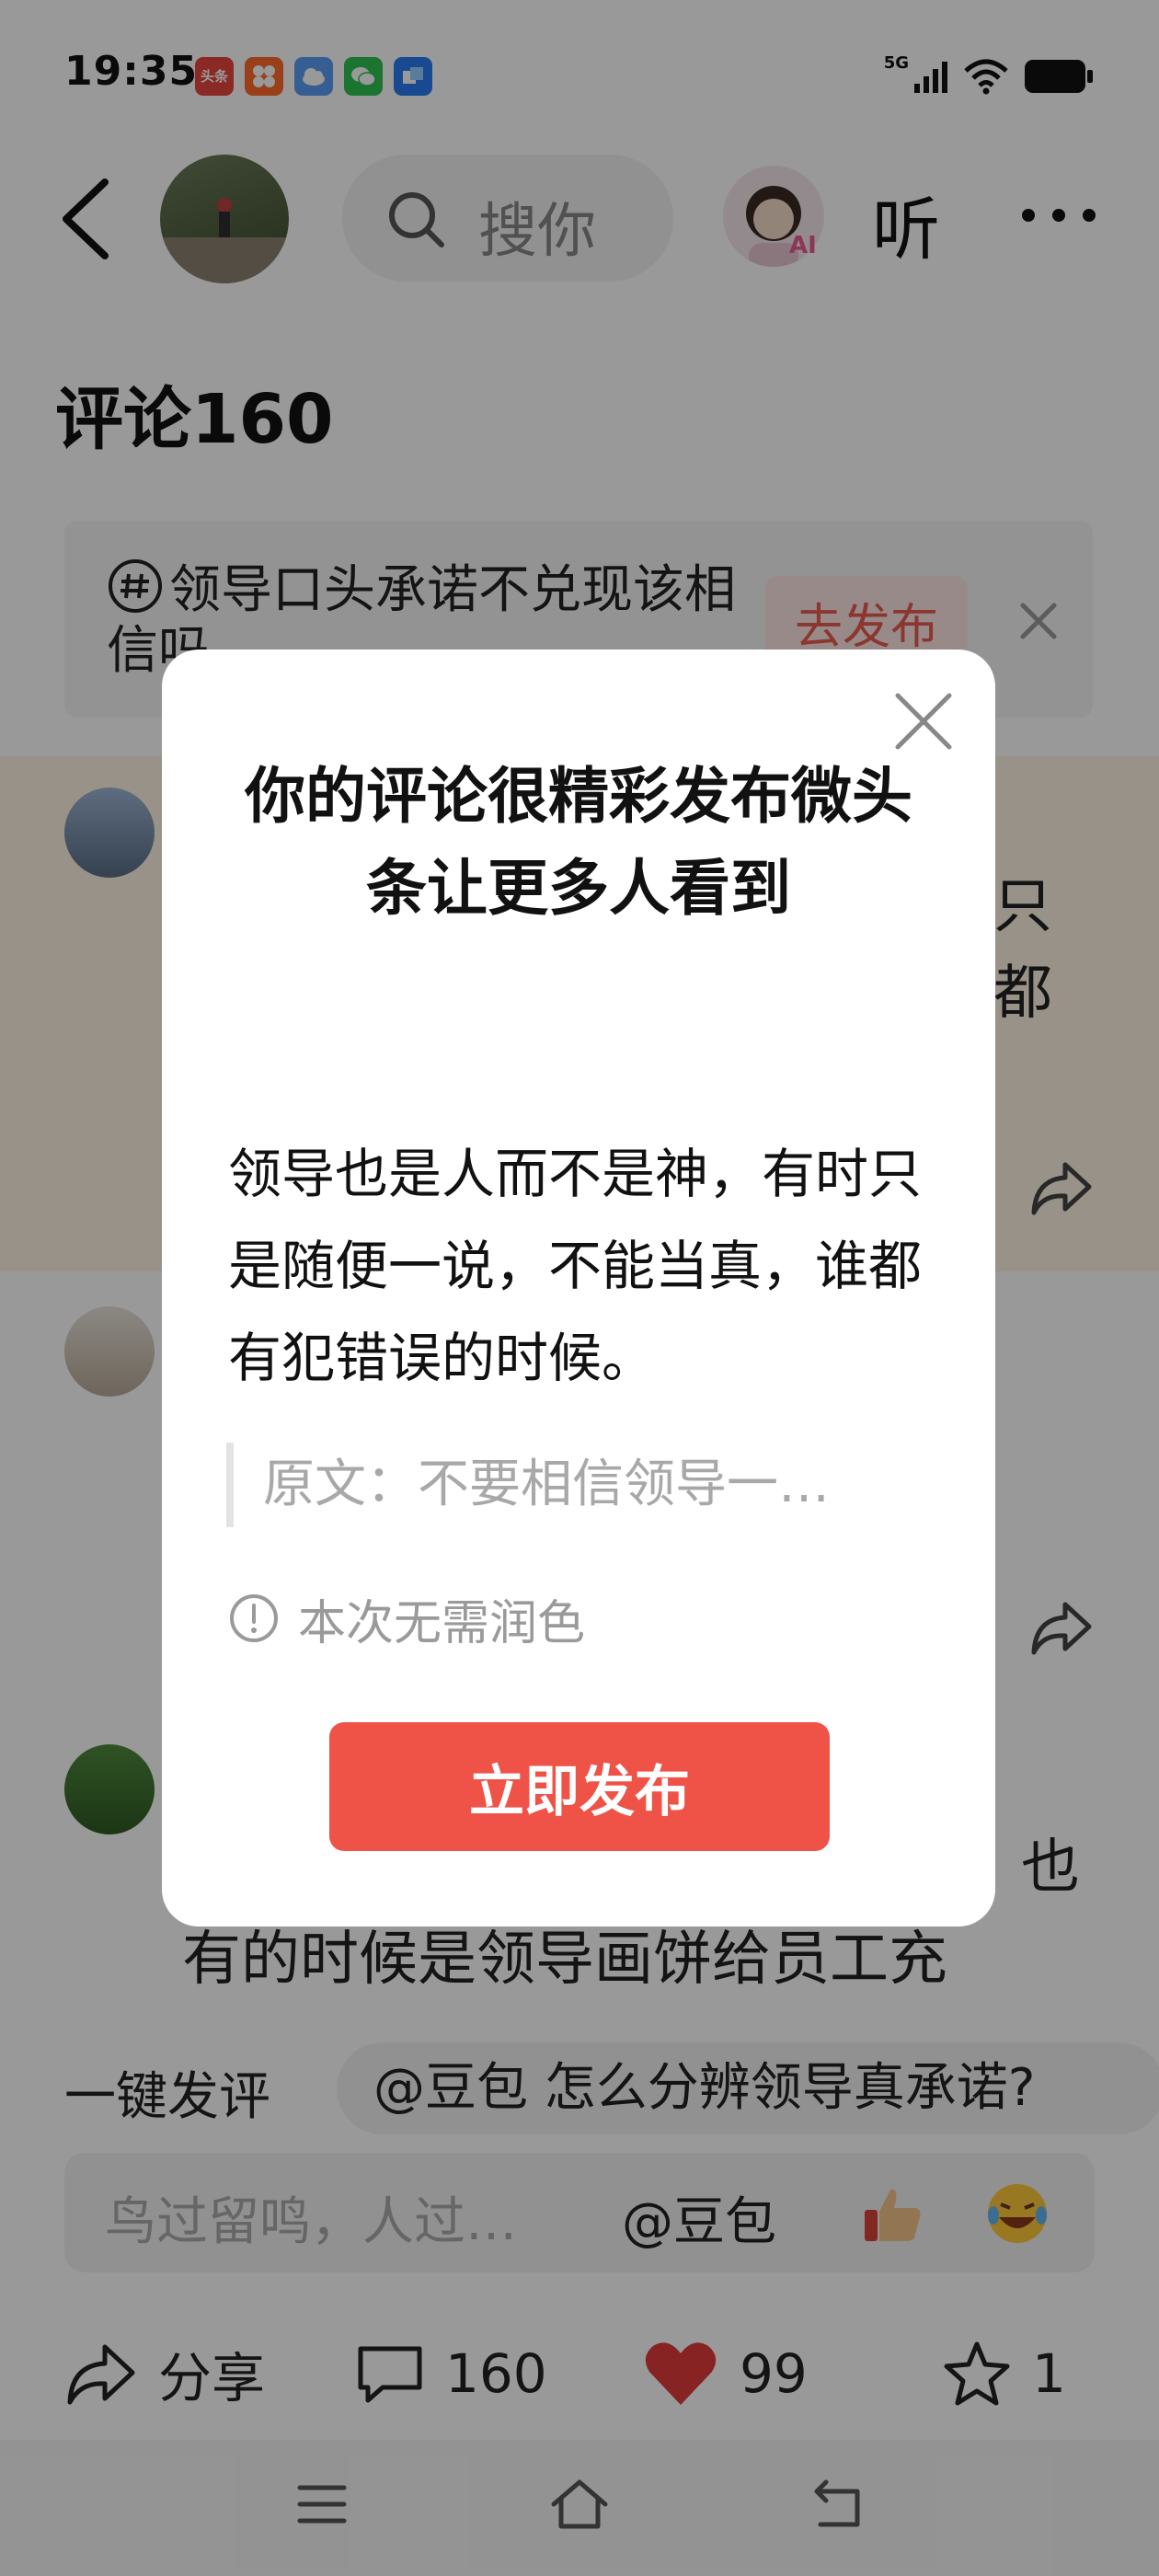  Describe the element at coordinates (579, 1786) in the screenshot. I see `publish-now-button: 立即发布` at that location.